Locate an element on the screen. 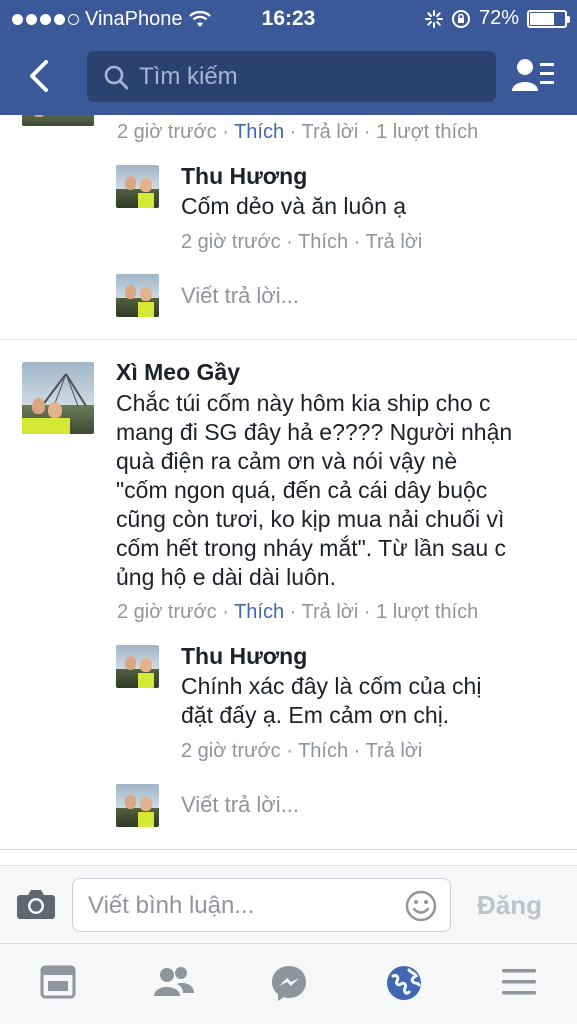  messenger-icon is located at coordinates (289, 983).